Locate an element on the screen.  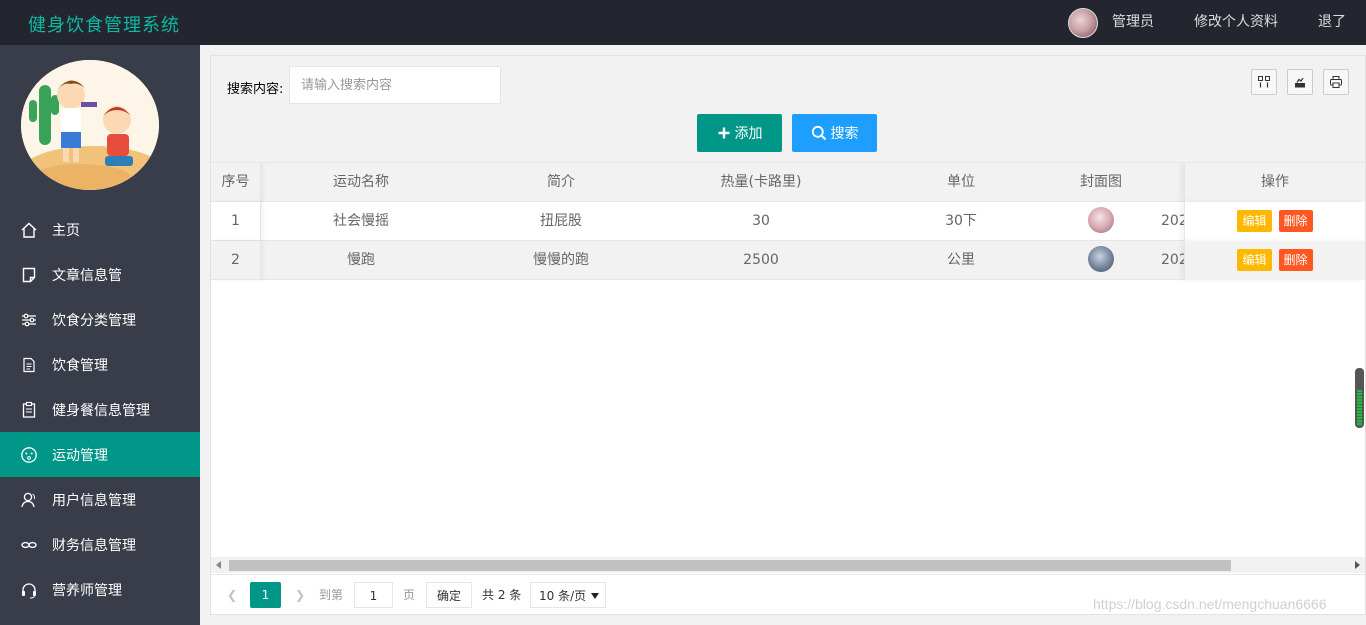
sidebar-item-label: 饮食管理 is located at coordinates (80, 365).